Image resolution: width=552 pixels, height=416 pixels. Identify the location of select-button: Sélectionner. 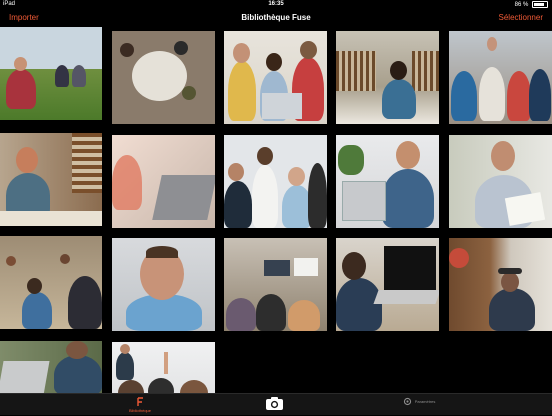
(521, 17).